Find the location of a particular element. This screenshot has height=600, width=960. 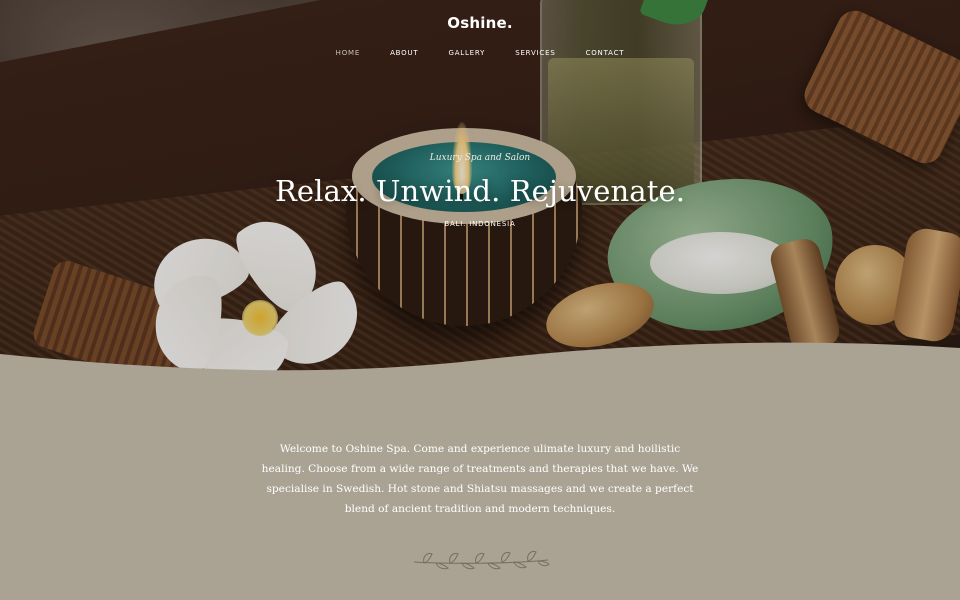

nav-item-services: Services is located at coordinates (535, 53).